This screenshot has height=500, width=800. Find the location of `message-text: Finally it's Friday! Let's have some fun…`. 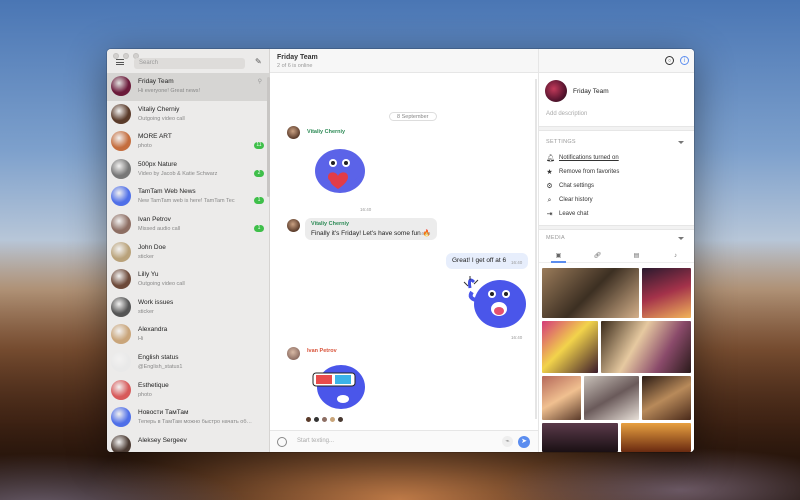

message-text: Finally it's Friday! Let's have some fun… is located at coordinates (371, 233).